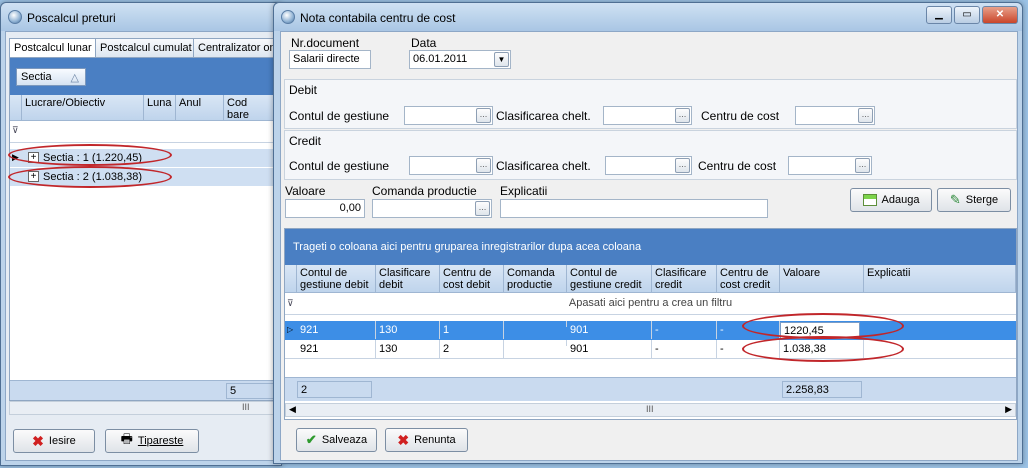  What do you see at coordinates (325, 43) in the screenshot?
I see `nr-document-label: Nr.document` at bounding box center [325, 43].